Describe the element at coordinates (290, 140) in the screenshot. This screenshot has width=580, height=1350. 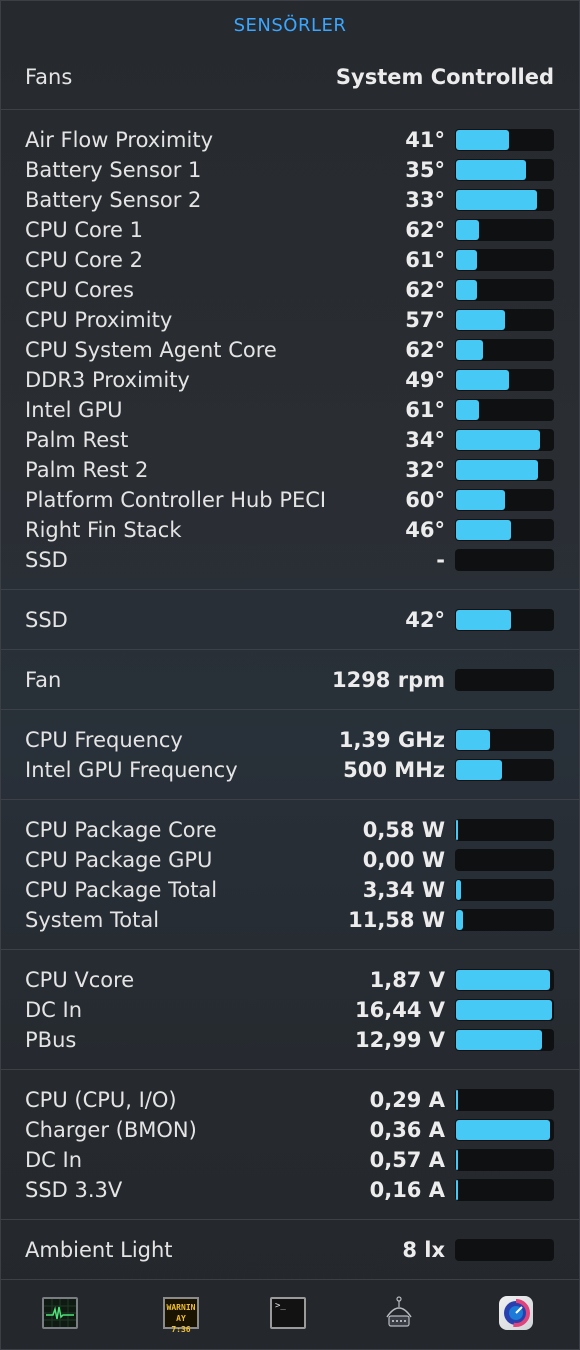
I see `temperature-sensor-row: Air Flow Proximity 41°` at that location.